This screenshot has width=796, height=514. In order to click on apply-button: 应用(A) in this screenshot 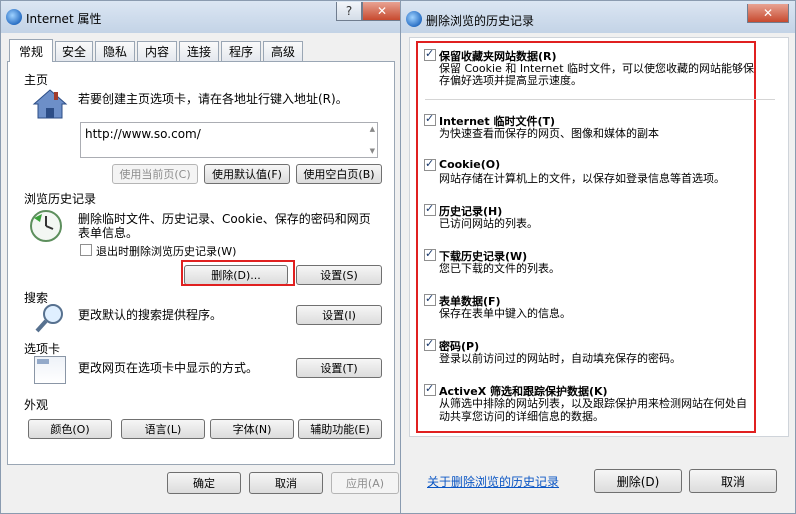, I will do `click(365, 483)`.